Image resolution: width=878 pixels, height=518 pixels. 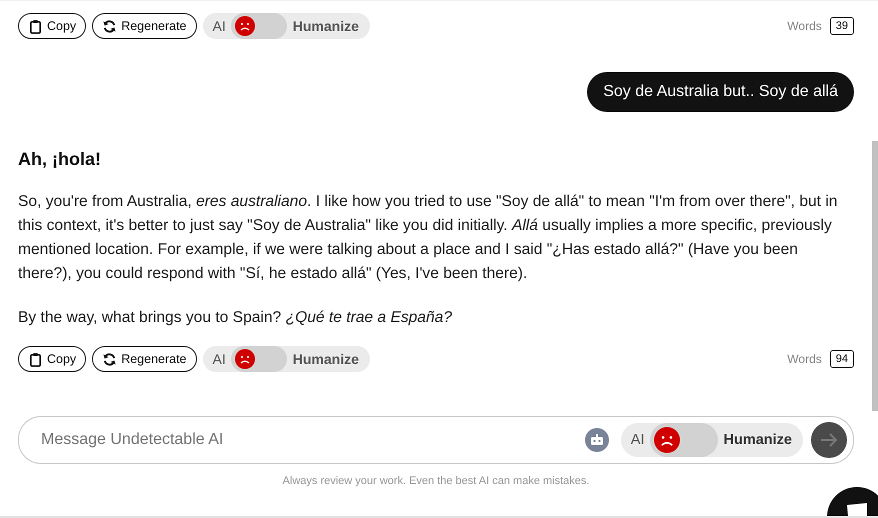 I want to click on robot-icon, so click(x=596, y=440).